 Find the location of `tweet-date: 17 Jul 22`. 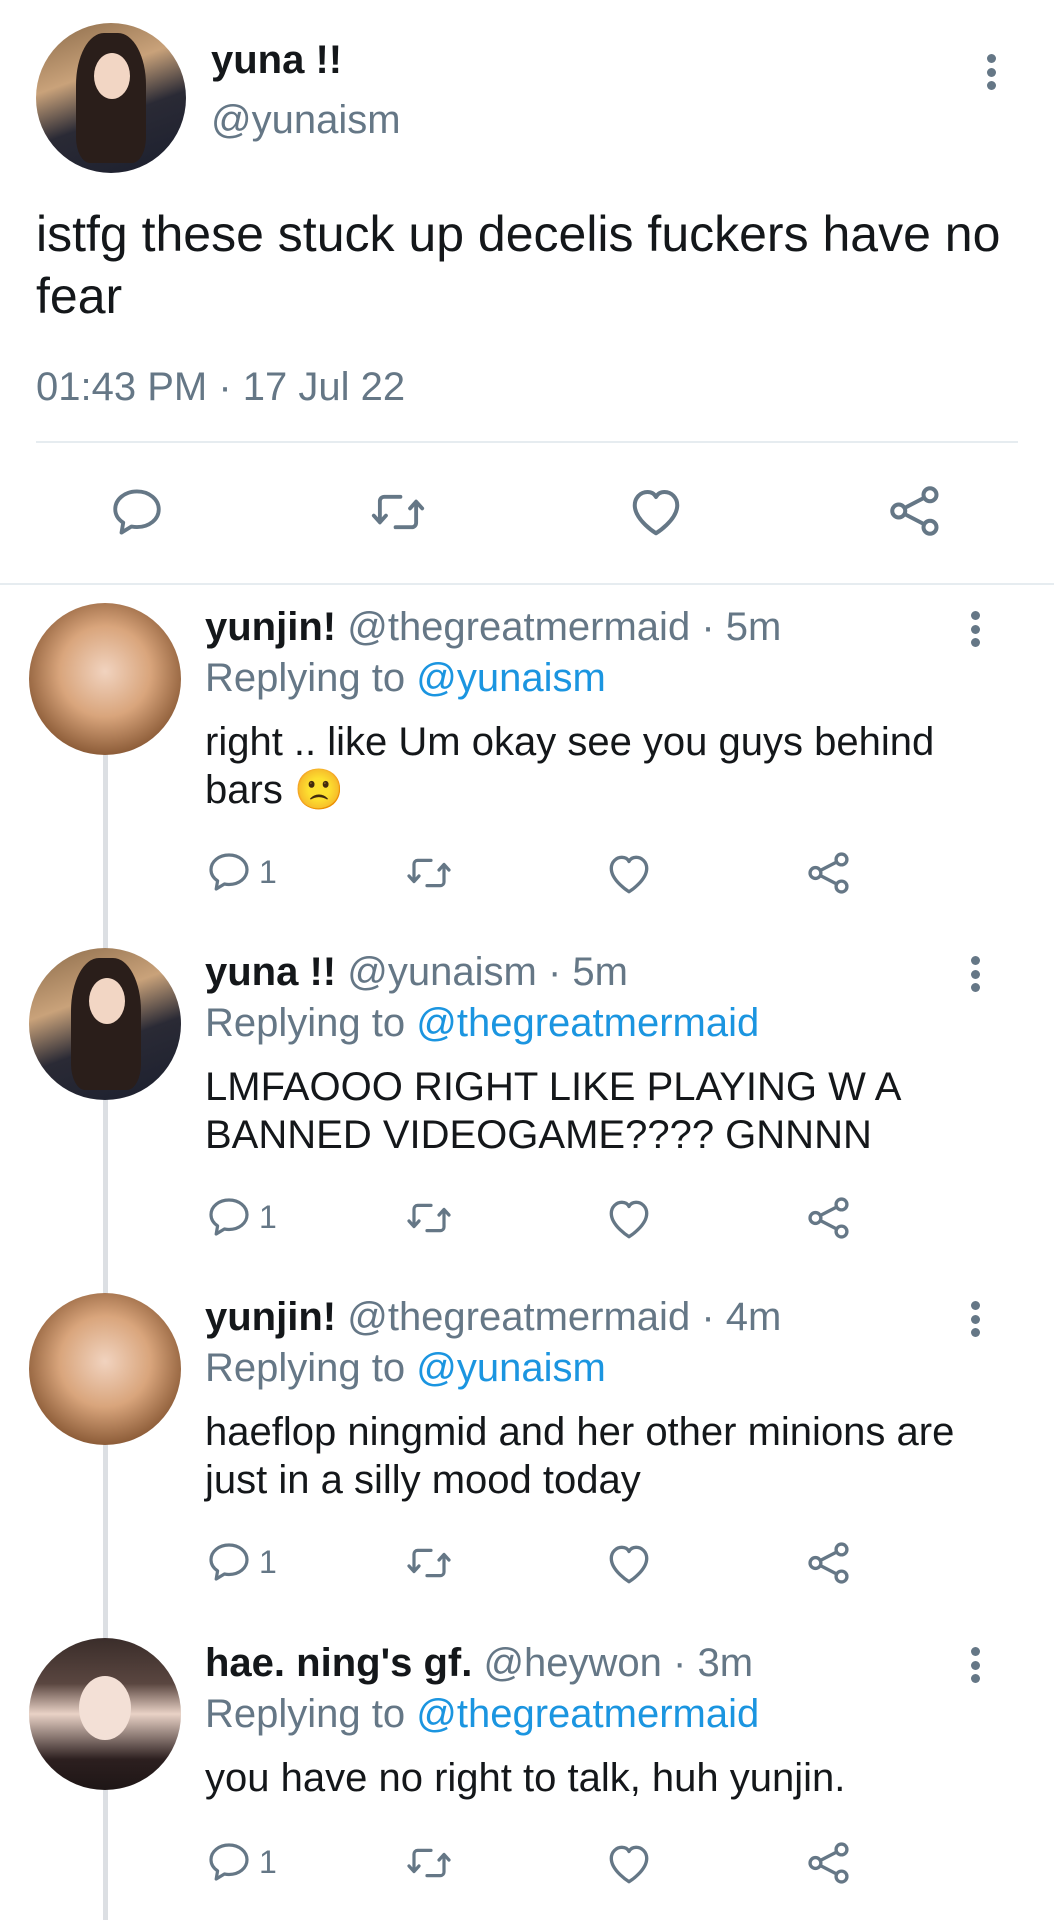

tweet-date: 17 Jul 22 is located at coordinates (324, 387).